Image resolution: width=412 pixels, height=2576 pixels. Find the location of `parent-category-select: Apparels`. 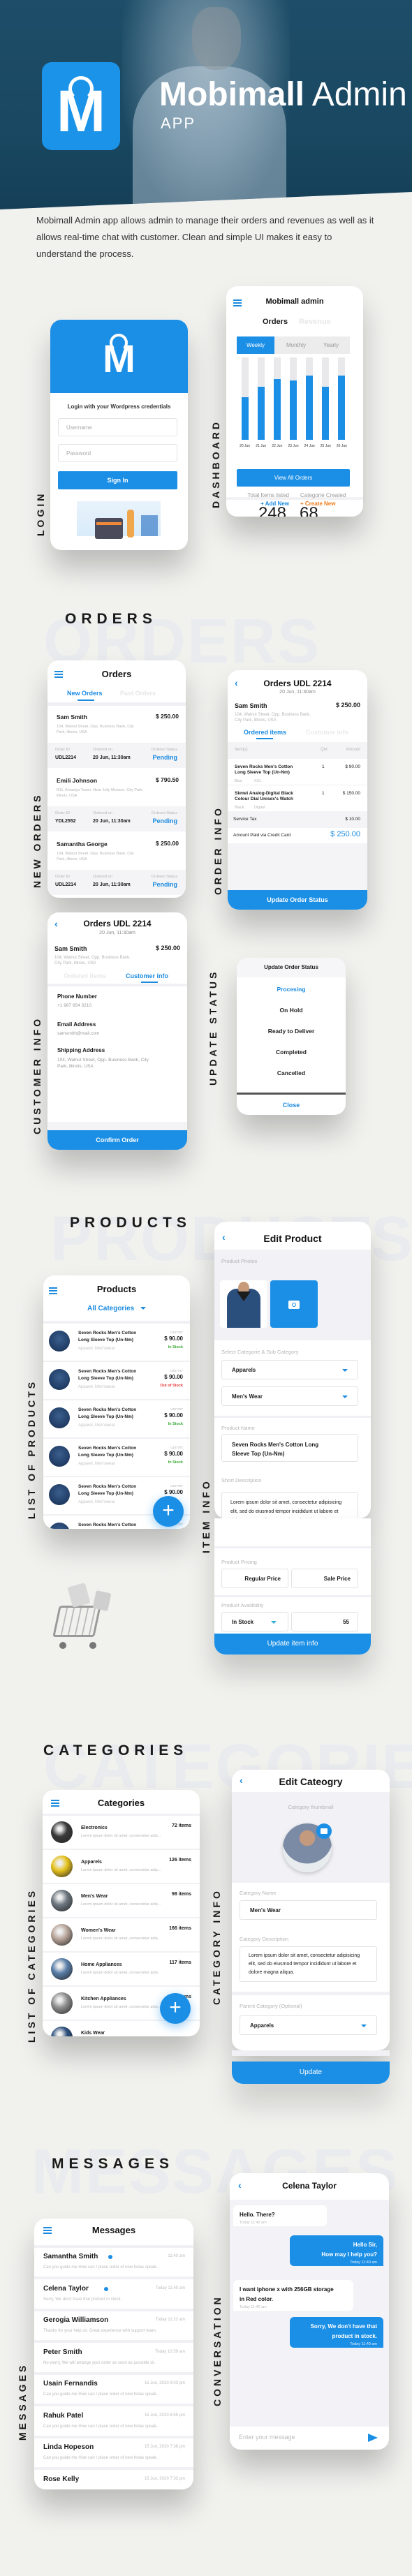

parent-category-select: Apparels is located at coordinates (308, 2025).